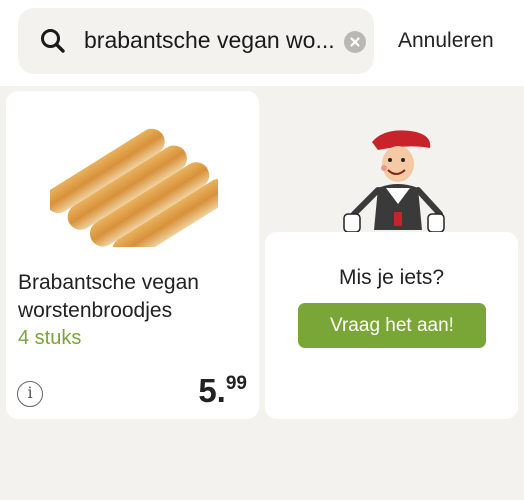 The width and height of the screenshot is (524, 500). I want to click on cancel-button: Annuleren, so click(446, 41).